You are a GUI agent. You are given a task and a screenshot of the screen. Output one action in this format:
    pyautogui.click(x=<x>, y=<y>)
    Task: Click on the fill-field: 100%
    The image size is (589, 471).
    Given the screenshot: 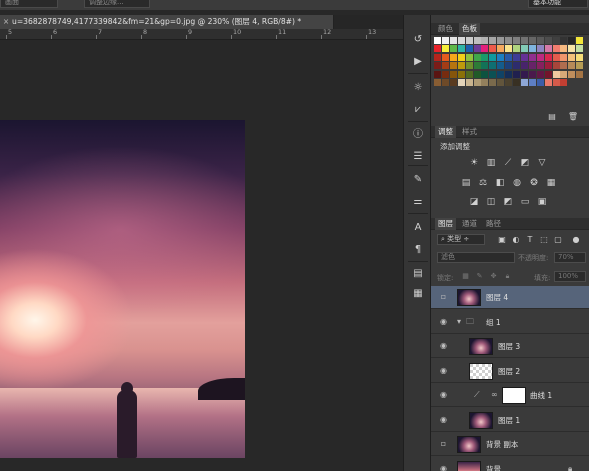 What is the action you would take?
    pyautogui.click(x=570, y=276)
    